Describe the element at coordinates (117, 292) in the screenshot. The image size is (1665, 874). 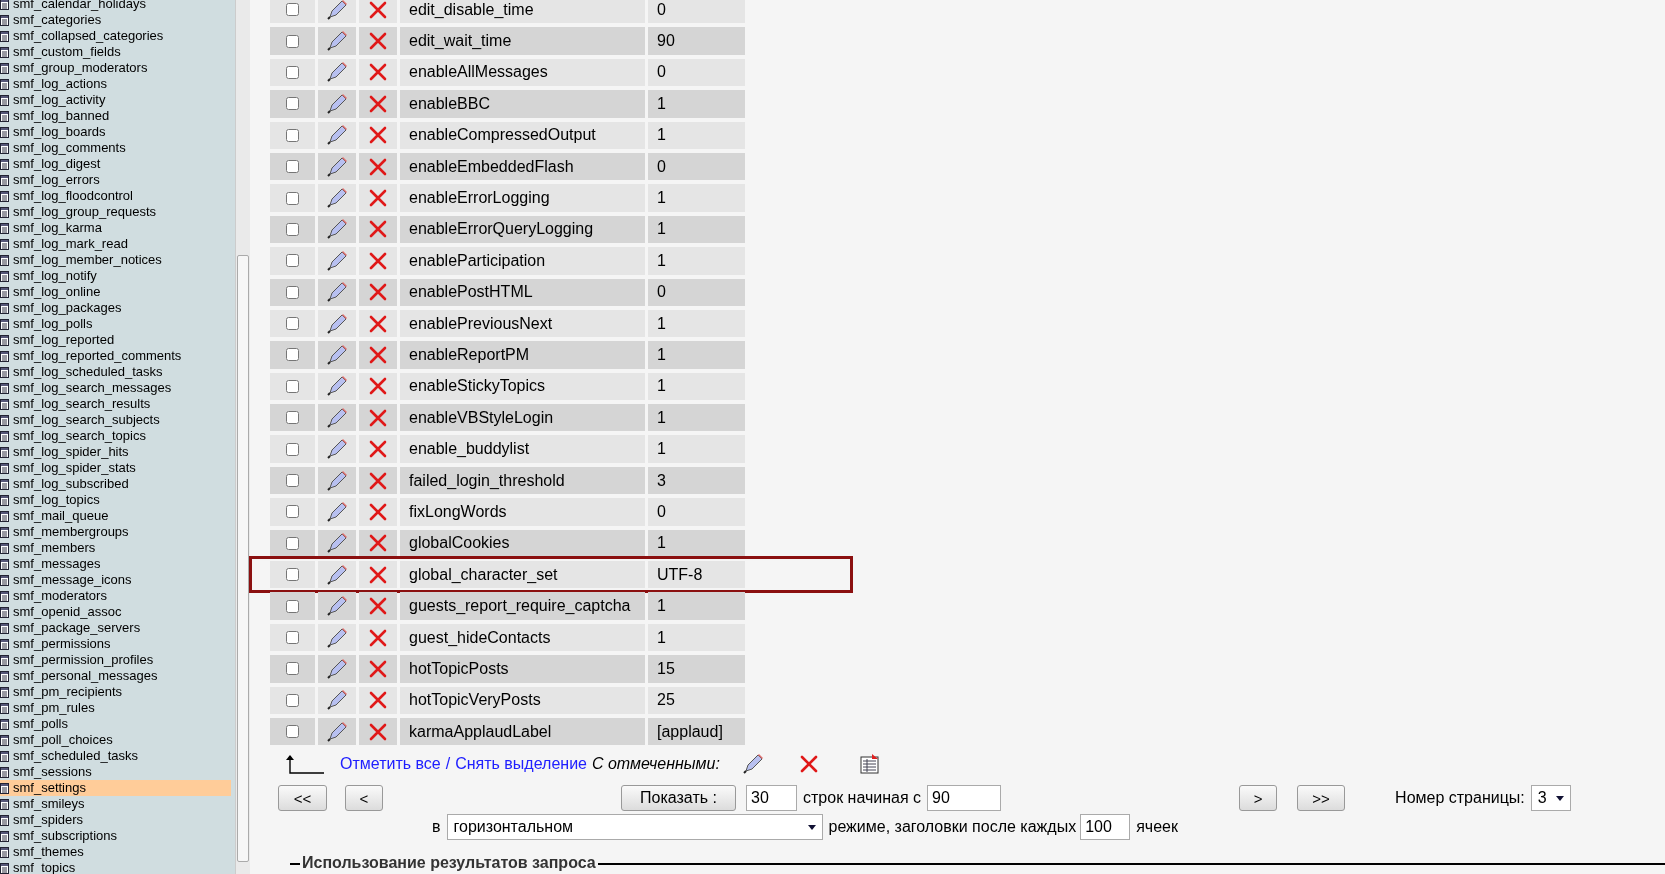
I see `table-list-item: smf_log_online` at that location.